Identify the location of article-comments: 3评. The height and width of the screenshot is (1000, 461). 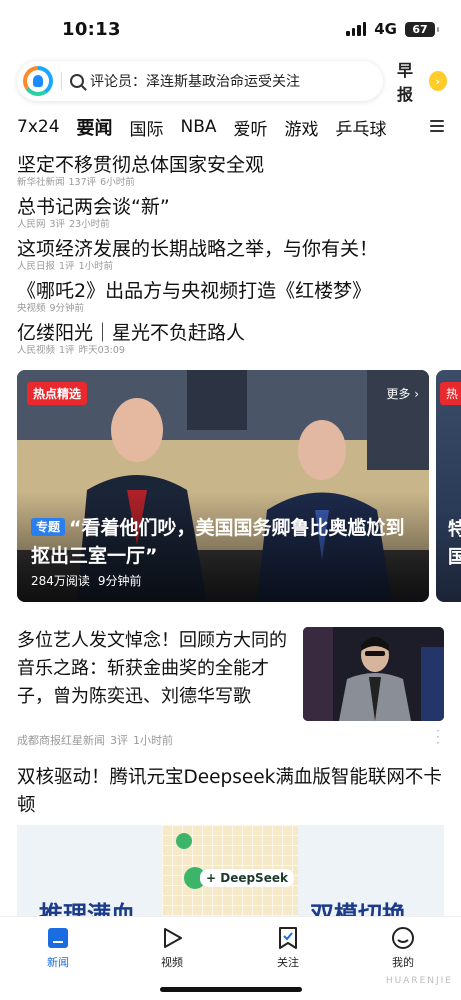
(119, 740).